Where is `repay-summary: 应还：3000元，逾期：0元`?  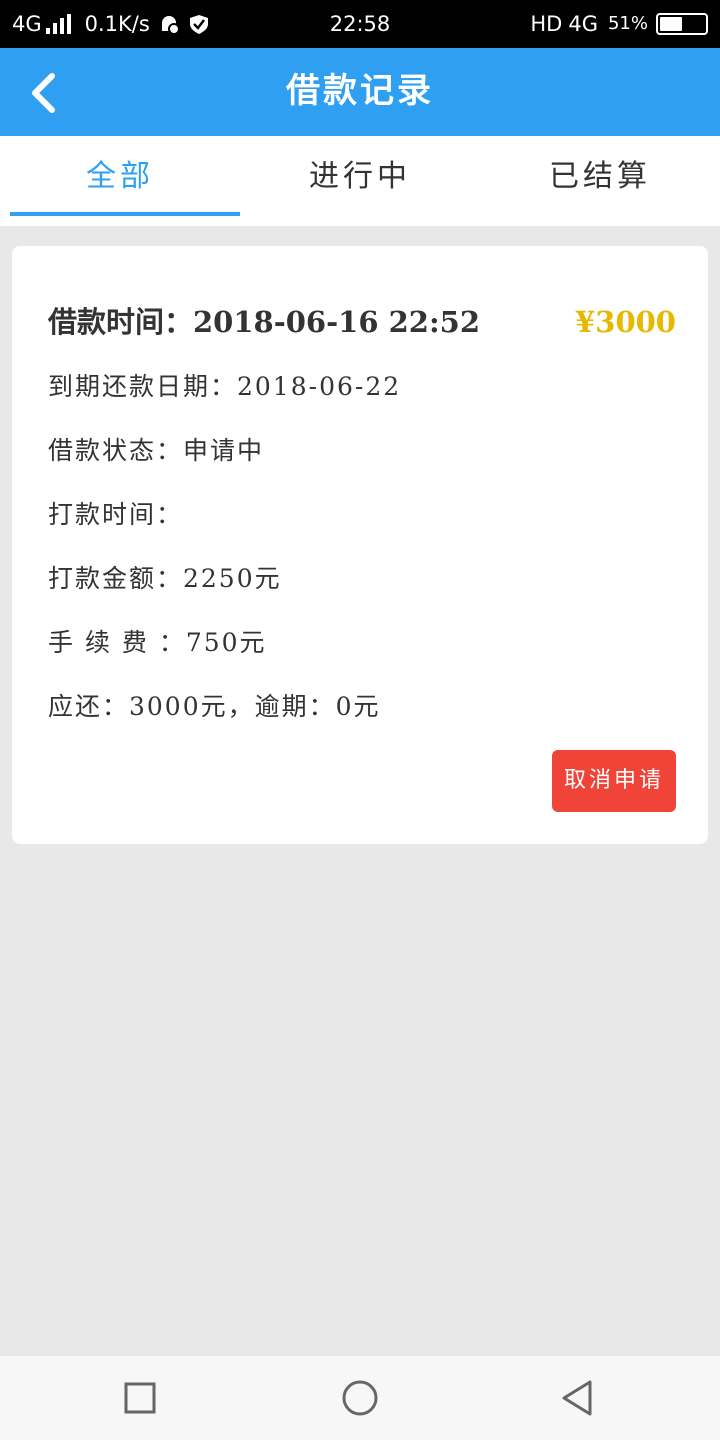
repay-summary: 应还：3000元，逾期：0元 is located at coordinates (214, 706).